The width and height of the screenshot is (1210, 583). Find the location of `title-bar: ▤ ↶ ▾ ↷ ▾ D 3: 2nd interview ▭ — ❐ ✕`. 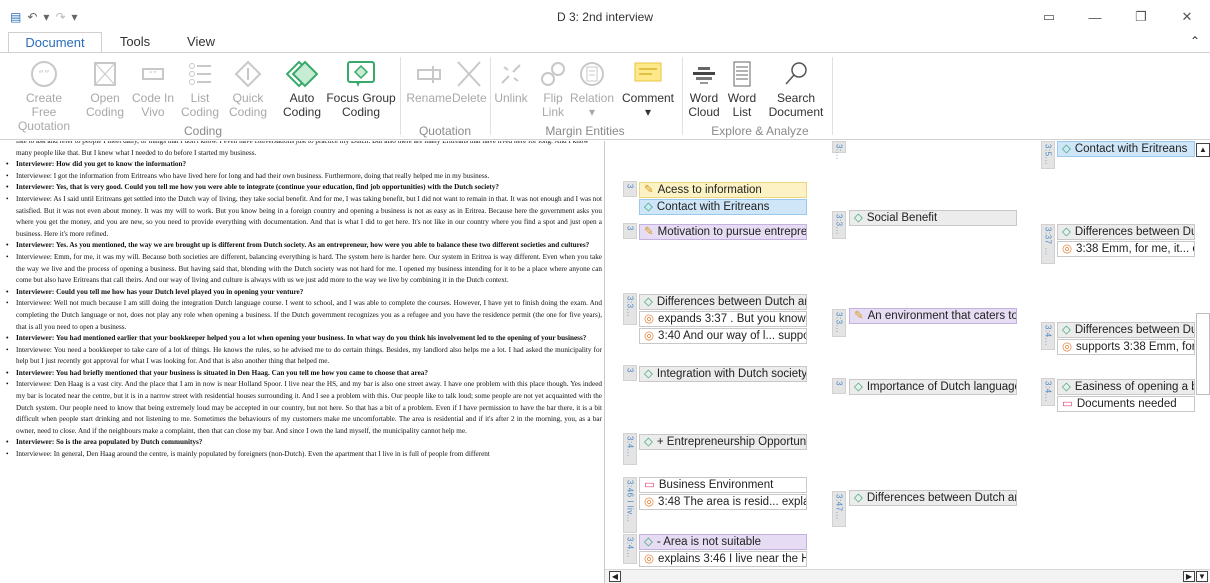

title-bar: ▤ ↶ ▾ ↷ ▾ D 3: 2nd interview ▭ — ❐ ✕ is located at coordinates (605, 17).